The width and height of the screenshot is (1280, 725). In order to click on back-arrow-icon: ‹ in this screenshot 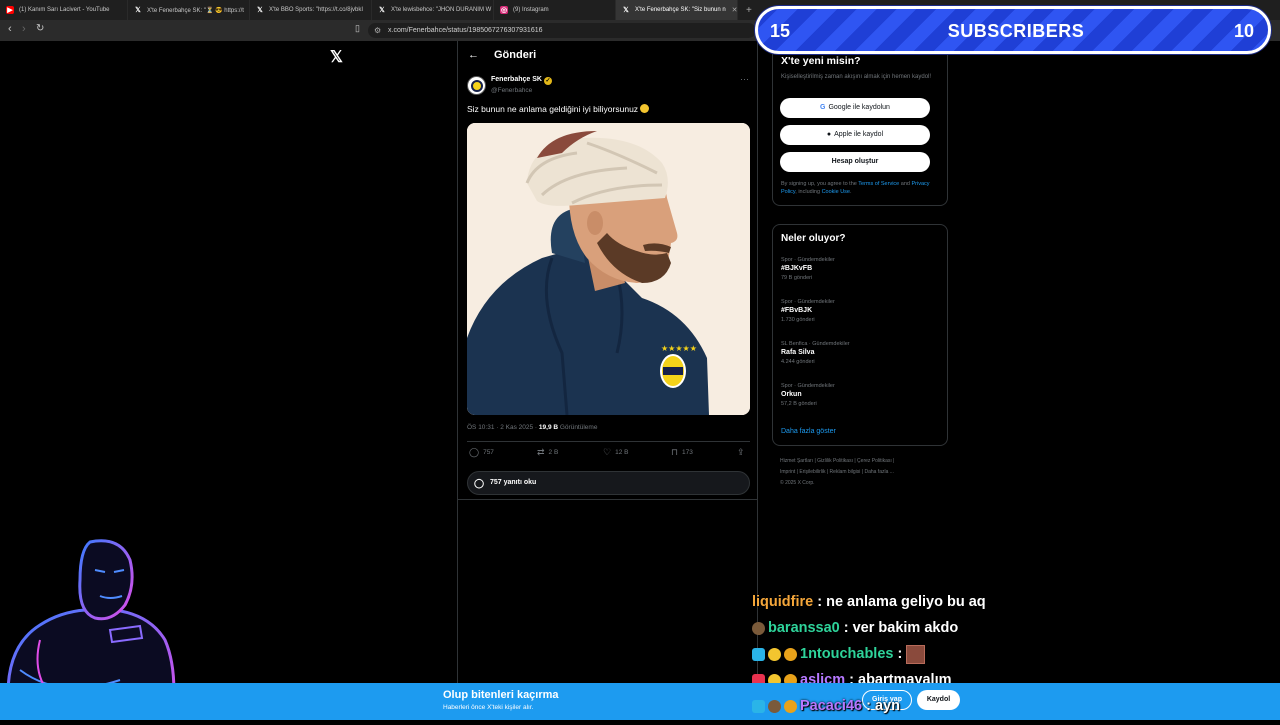, I will do `click(10, 29)`.